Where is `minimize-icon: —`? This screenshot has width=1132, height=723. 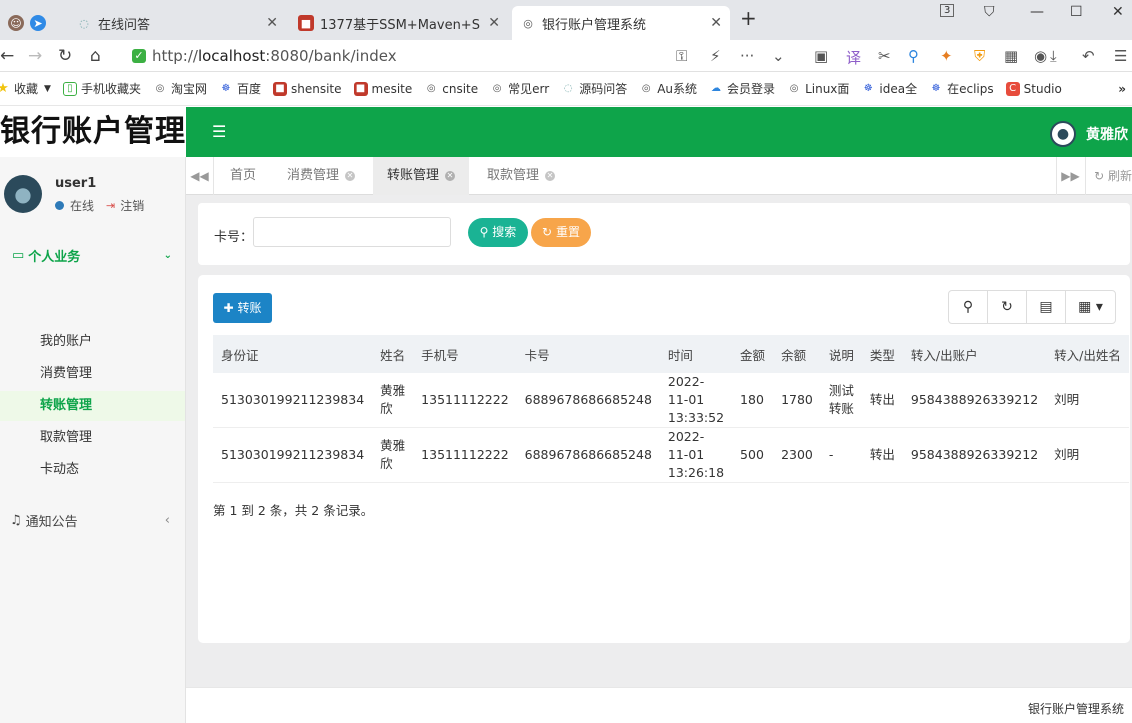
minimize-icon: — is located at coordinates (1037, 12).